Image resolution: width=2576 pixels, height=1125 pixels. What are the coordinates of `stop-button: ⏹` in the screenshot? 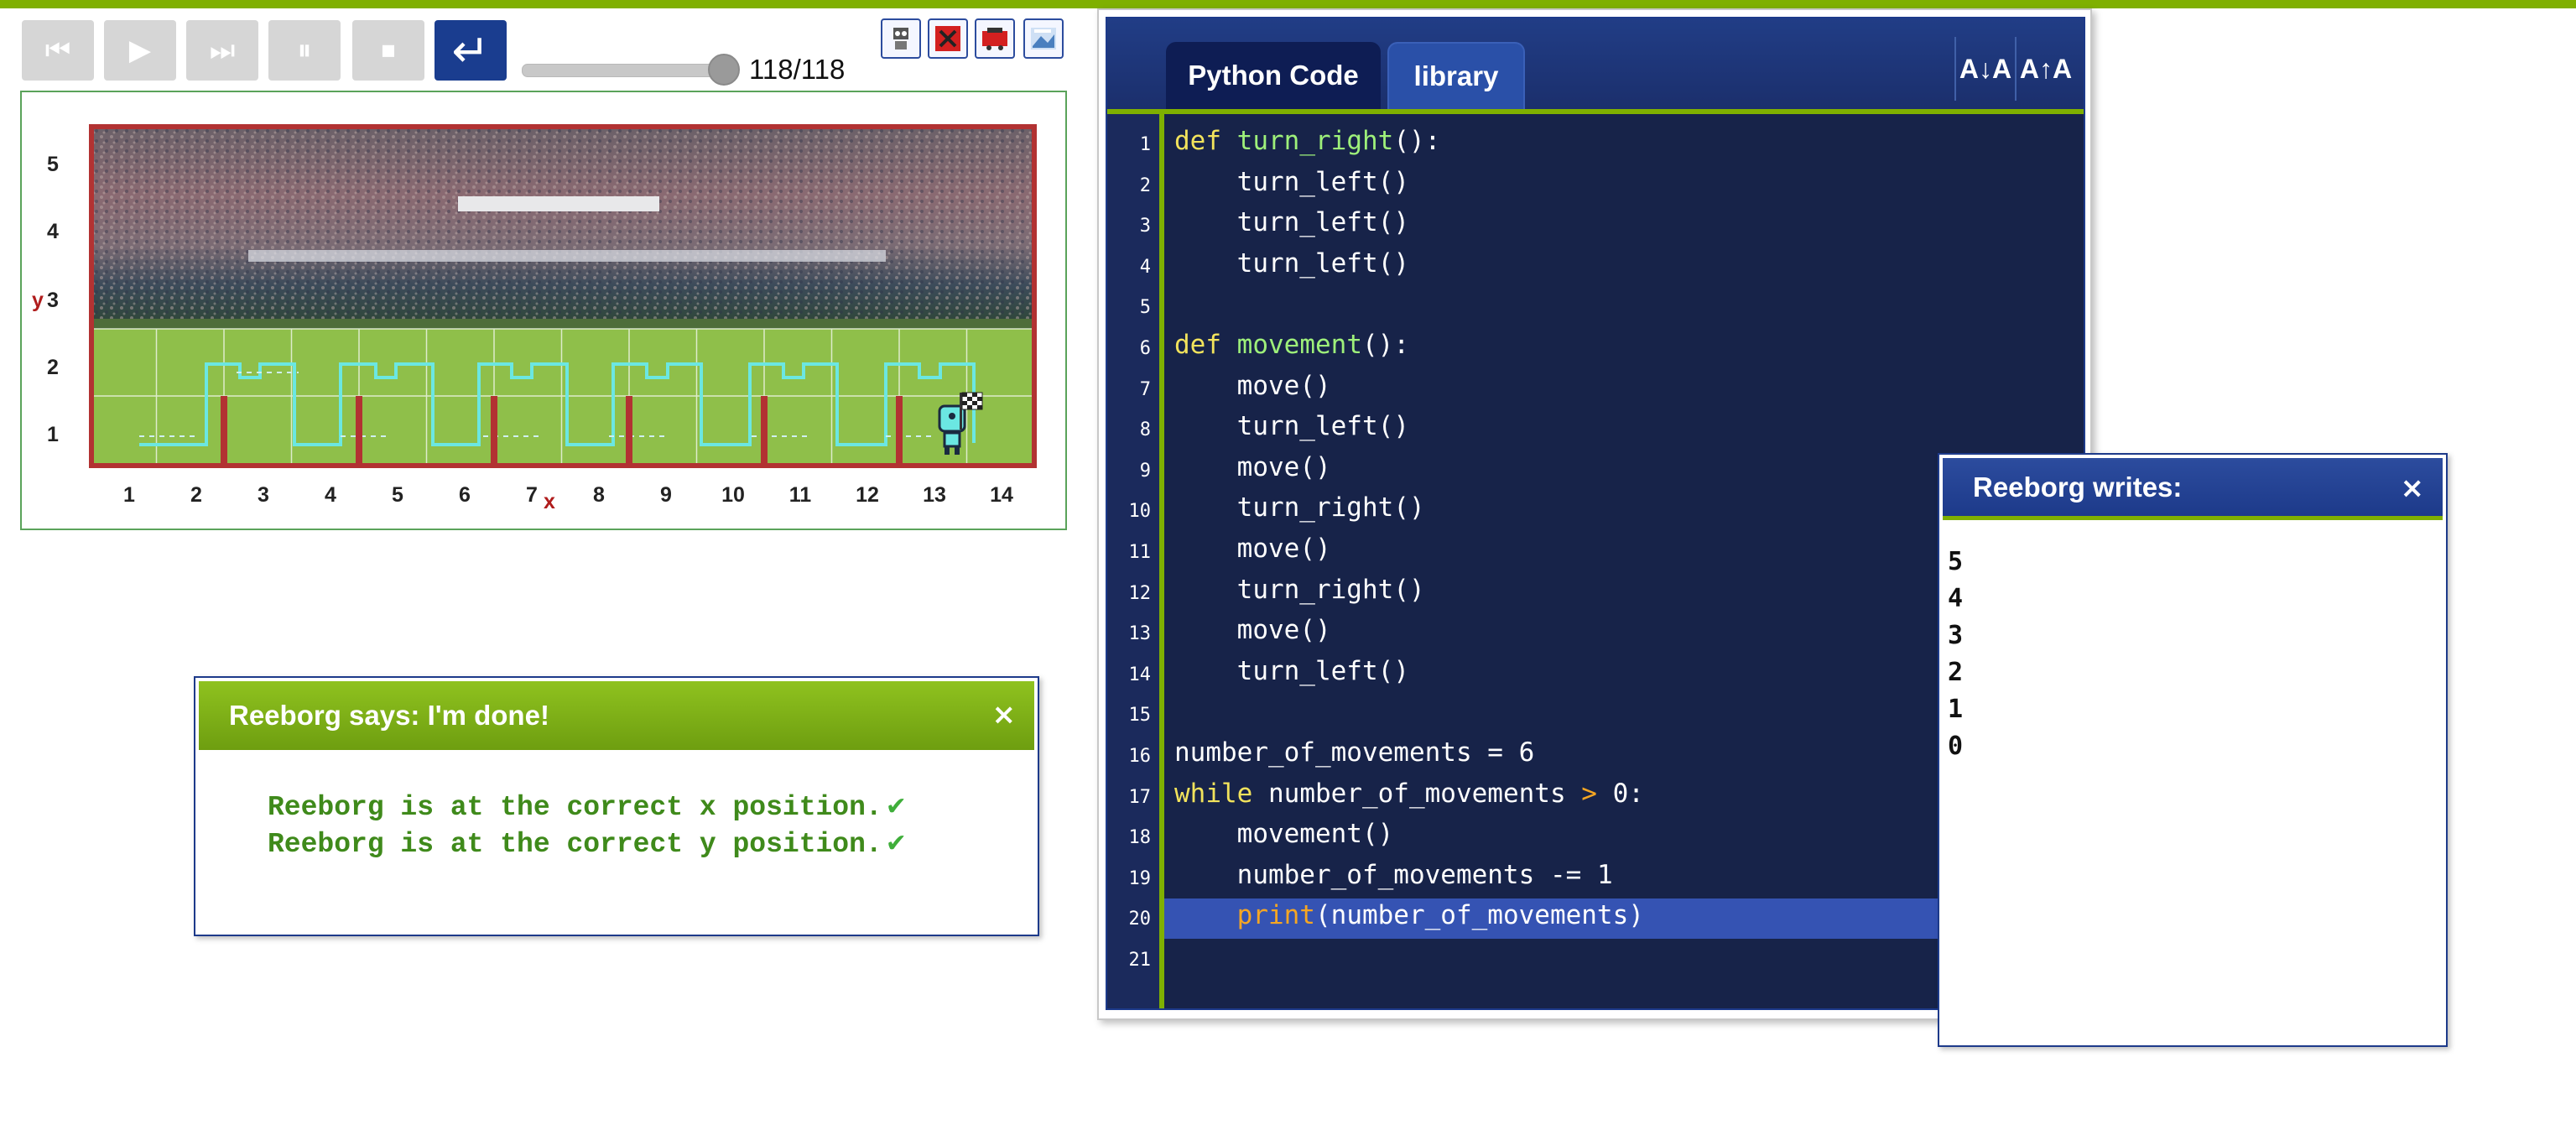 It's located at (388, 50).